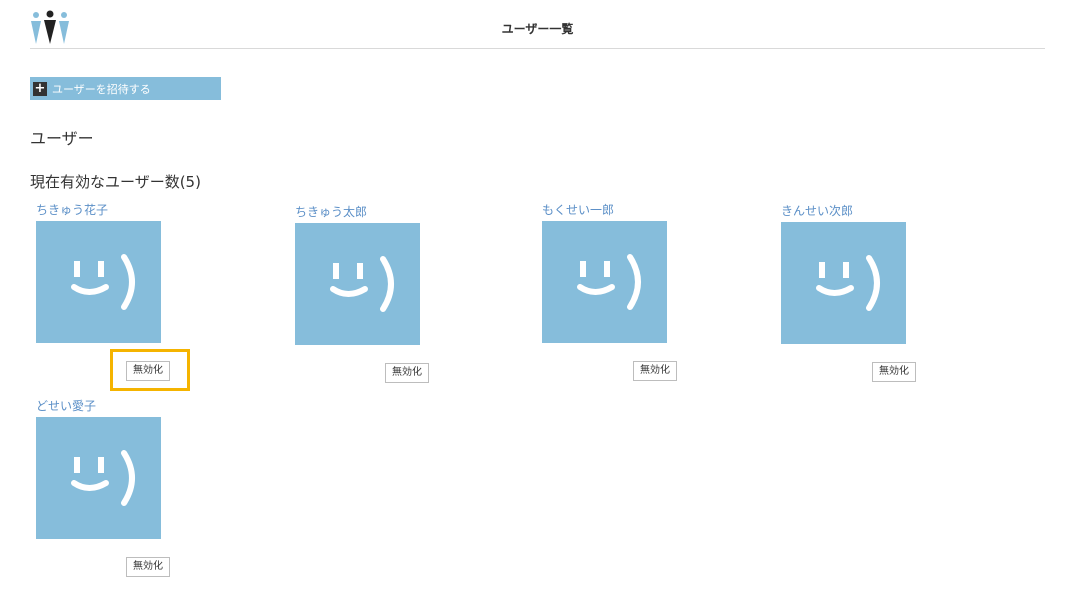 This screenshot has height=590, width=1066. I want to click on invite-user-button: + ユーザーを招待する, so click(125, 88).